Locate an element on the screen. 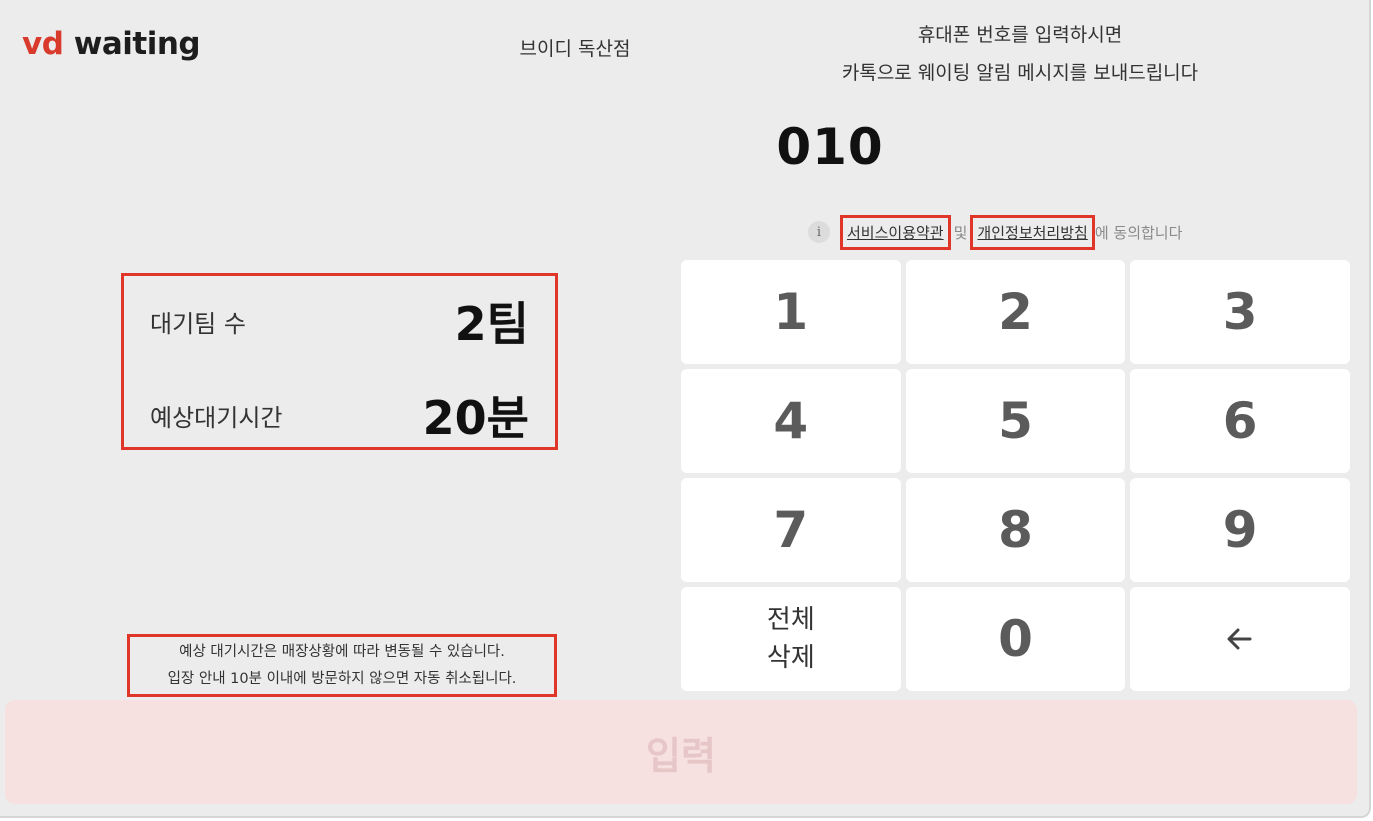 Image resolution: width=1373 pixels, height=821 pixels. key-3: 3 is located at coordinates (1240, 312).